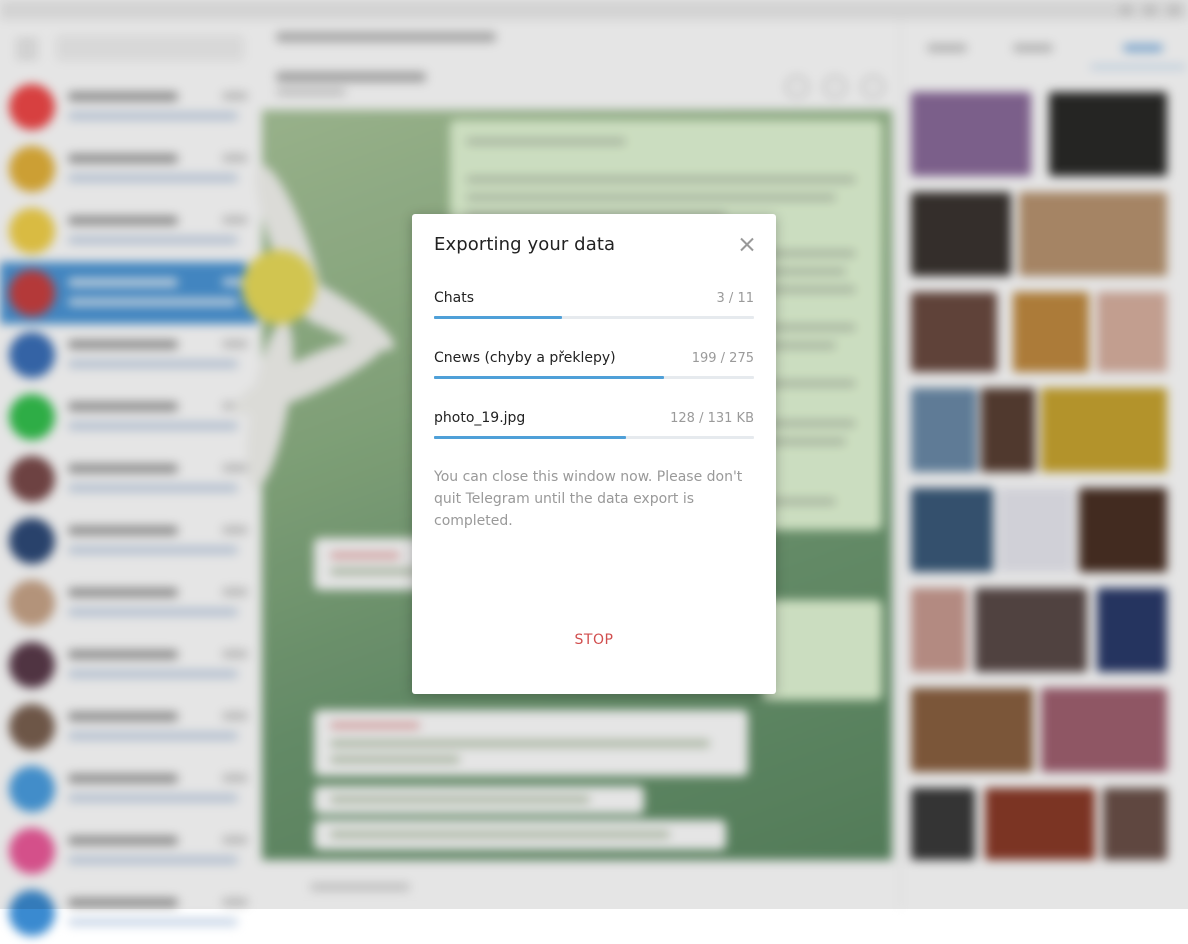 Image resolution: width=1188 pixels, height=944 pixels. Describe the element at coordinates (525, 244) in the screenshot. I see `dialog-title: Exporting your data` at that location.